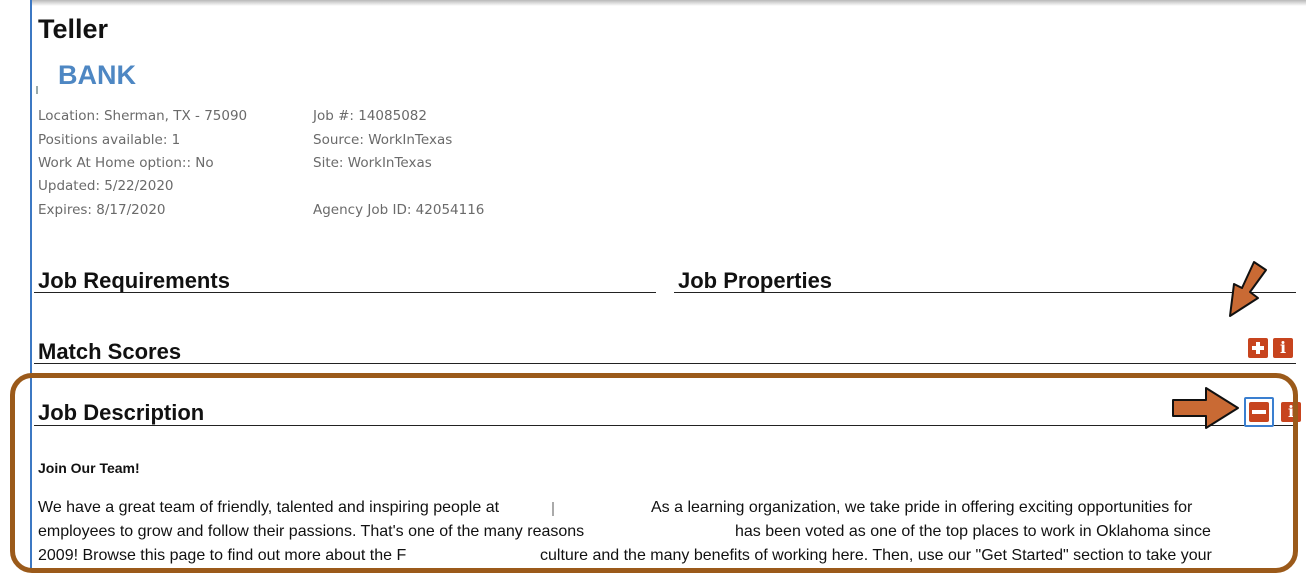 The image size is (1306, 573). What do you see at coordinates (1258, 348) in the screenshot?
I see `expand-match-scores-button` at bounding box center [1258, 348].